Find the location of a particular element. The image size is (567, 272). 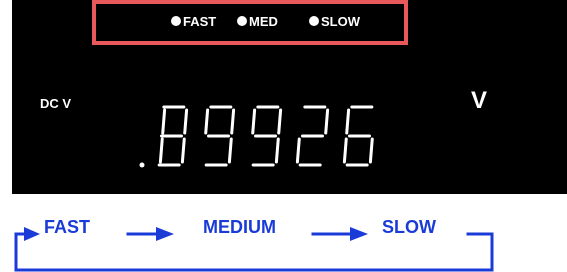

decimal-point is located at coordinates (142, 165).